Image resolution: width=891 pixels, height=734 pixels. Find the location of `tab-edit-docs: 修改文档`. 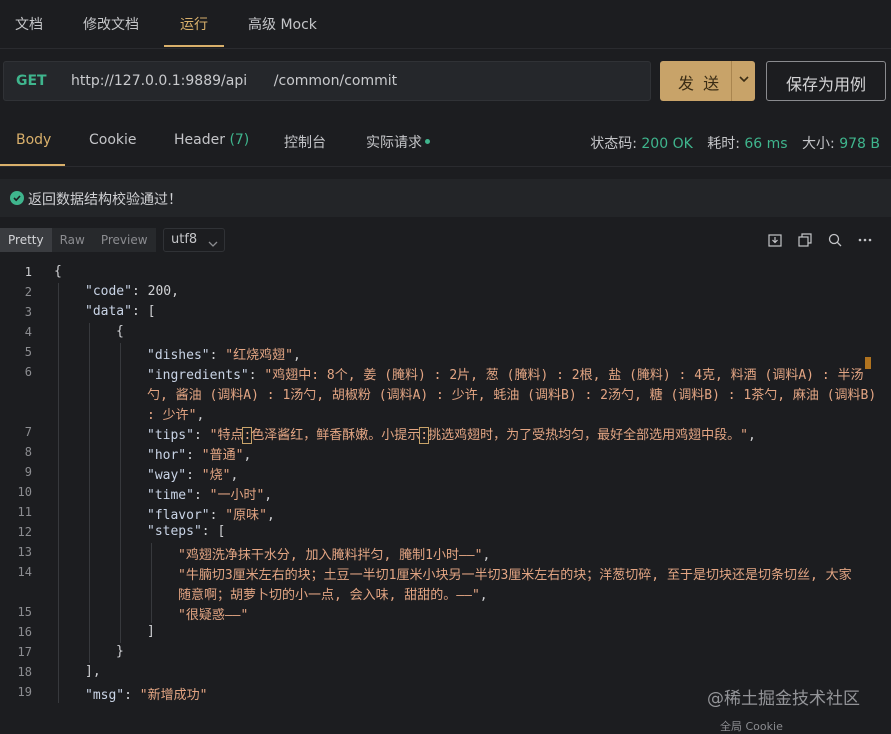

tab-edit-docs: 修改文档 is located at coordinates (111, 24).